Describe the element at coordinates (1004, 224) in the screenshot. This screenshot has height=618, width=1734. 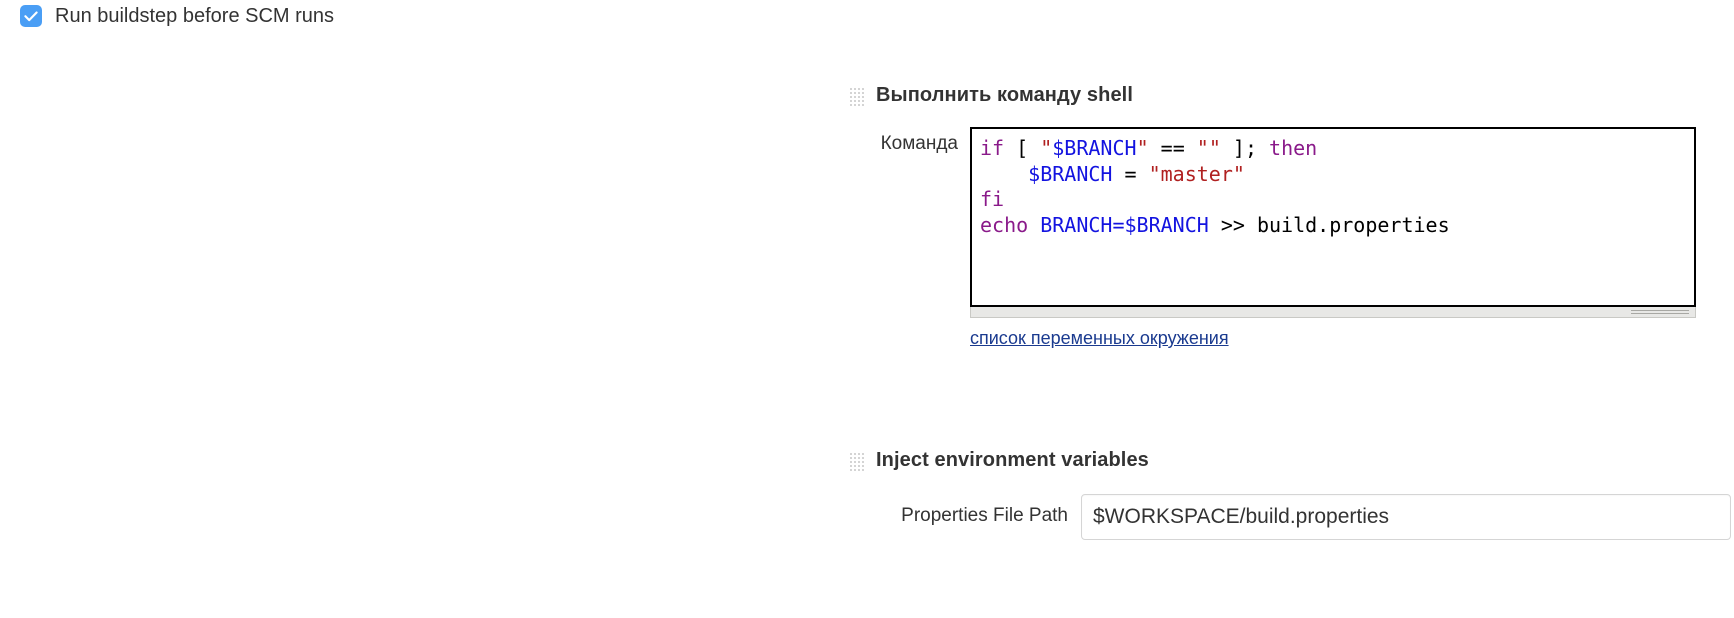
I see `code-token: echo` at that location.